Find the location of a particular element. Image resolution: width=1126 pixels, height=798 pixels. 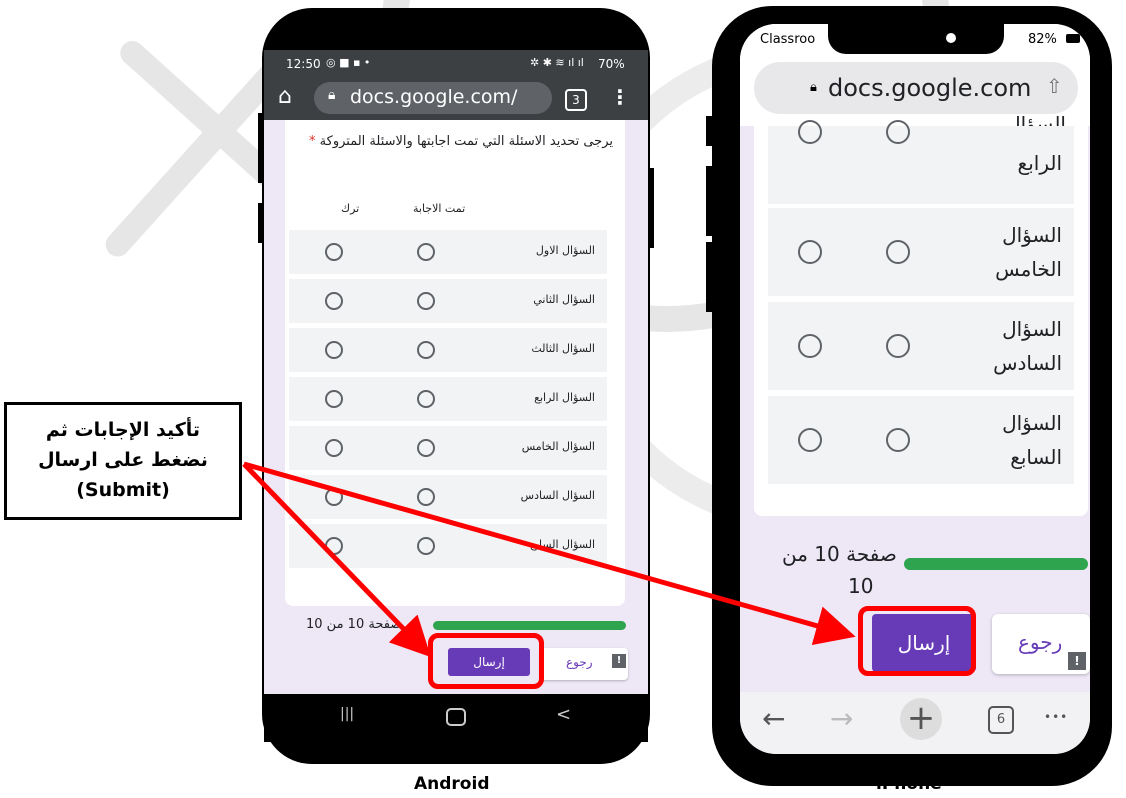

android-label: Android is located at coordinates (452, 784).